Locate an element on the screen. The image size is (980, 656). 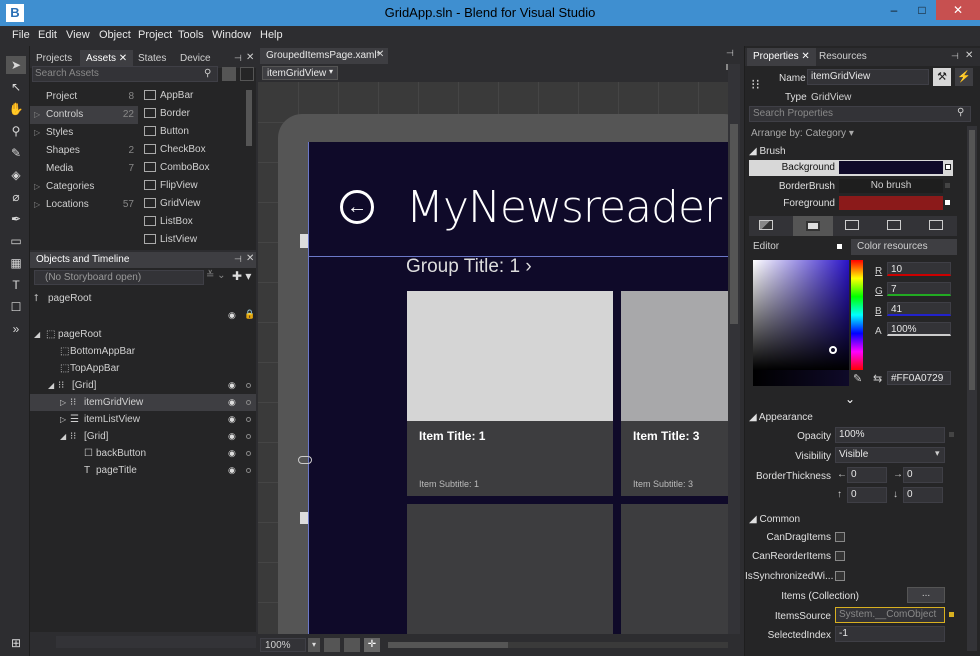
candrag-checkbox is located at coordinates (840, 537).